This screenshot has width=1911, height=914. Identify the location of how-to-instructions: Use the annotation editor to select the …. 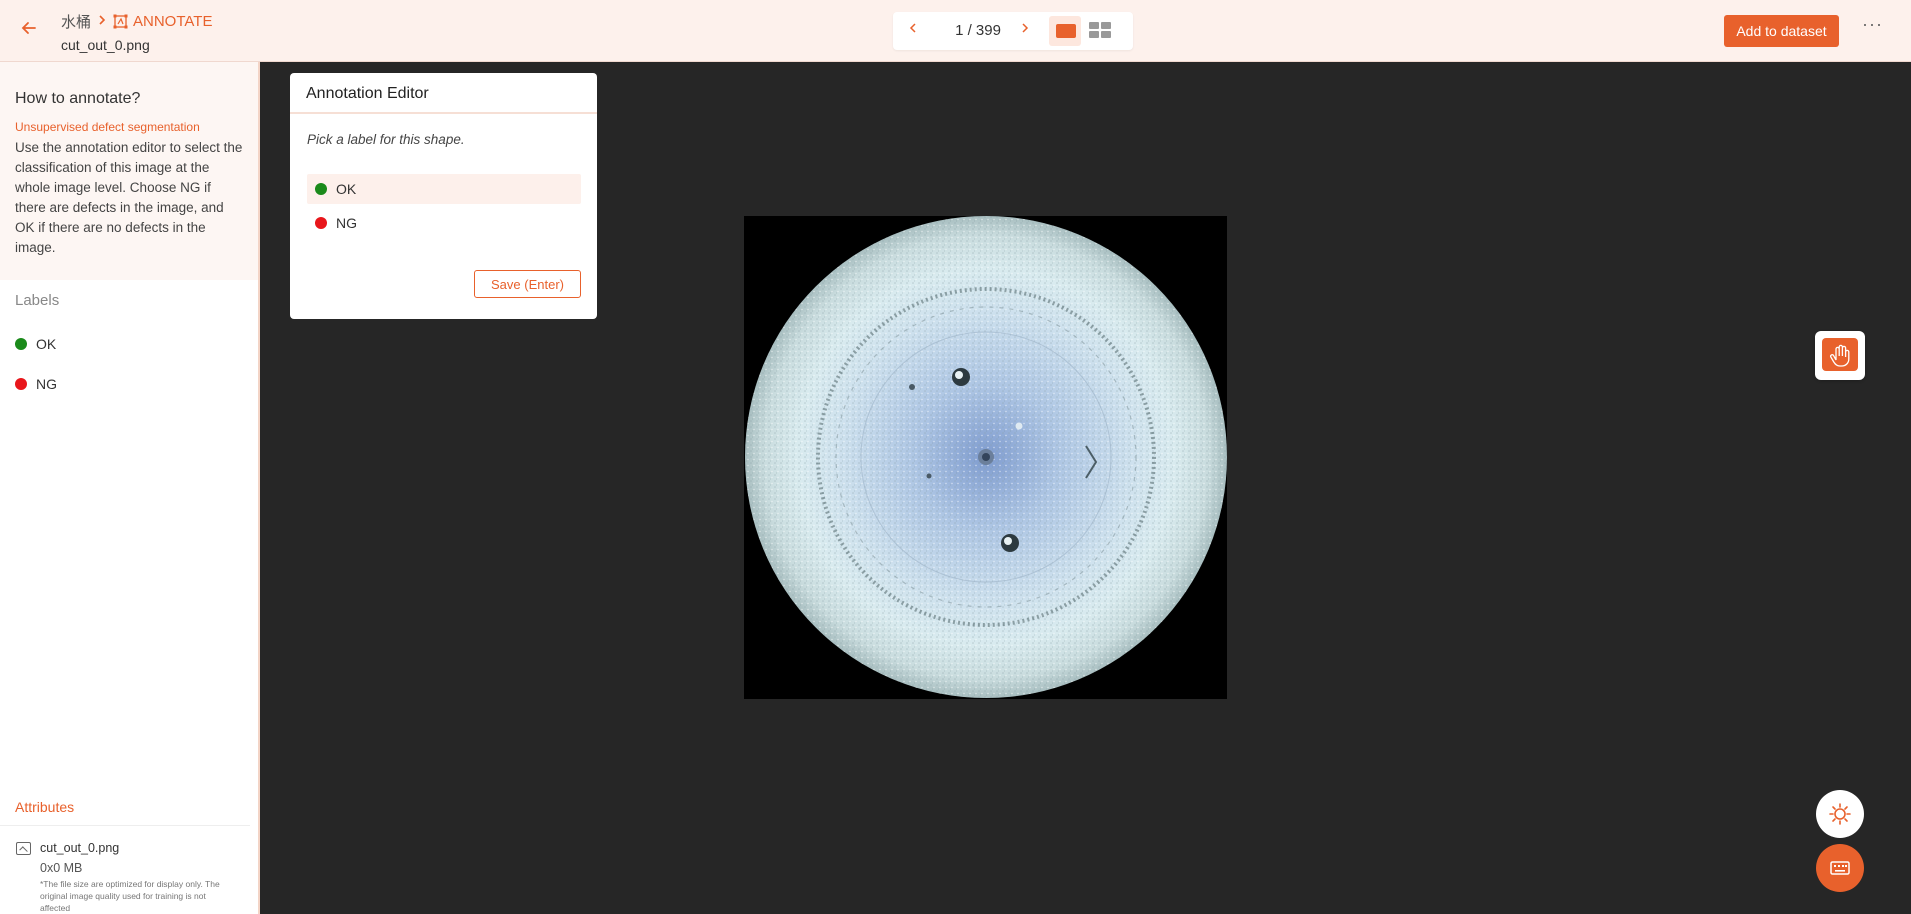
(129, 197).